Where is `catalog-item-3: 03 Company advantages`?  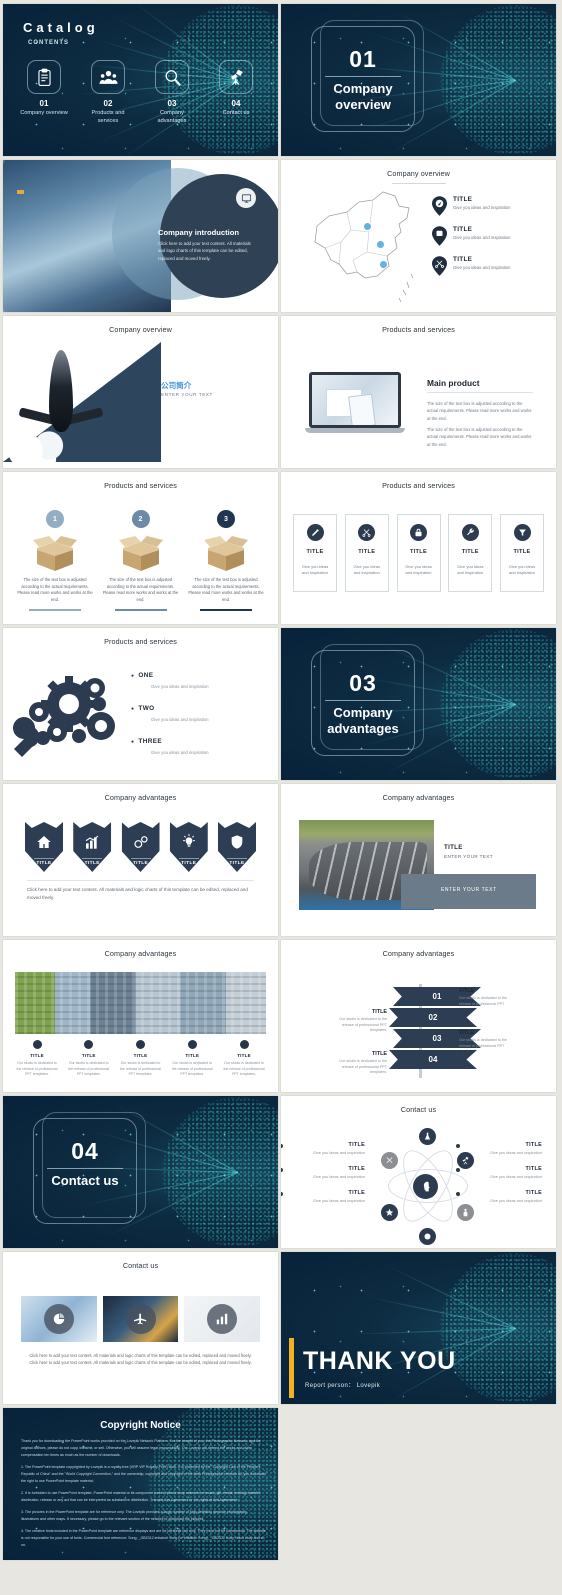 catalog-item-3: 03 Company advantages is located at coordinates (172, 92).